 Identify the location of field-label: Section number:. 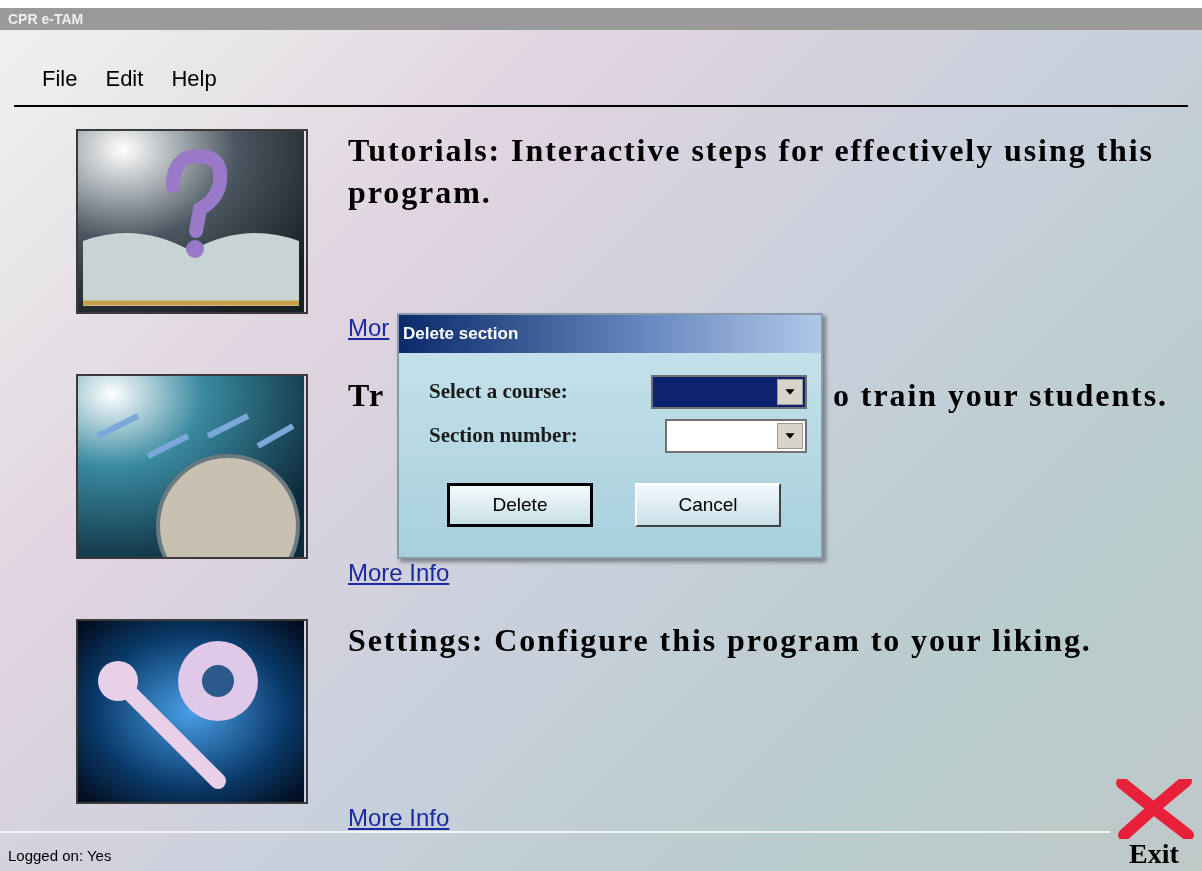
(503, 436).